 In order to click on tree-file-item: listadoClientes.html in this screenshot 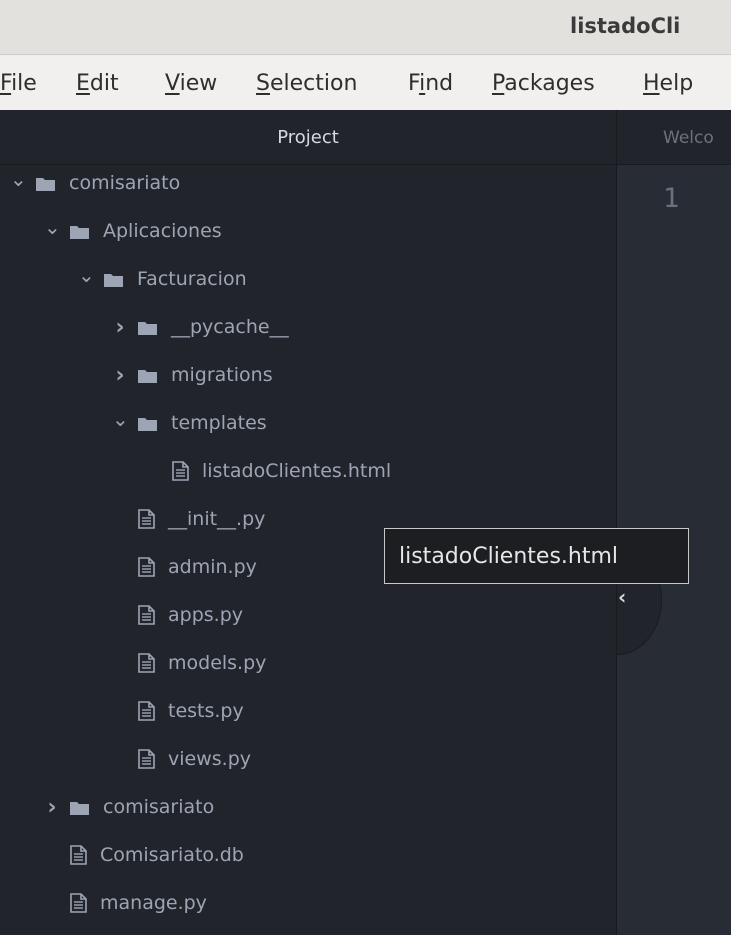, I will do `click(281, 471)`.